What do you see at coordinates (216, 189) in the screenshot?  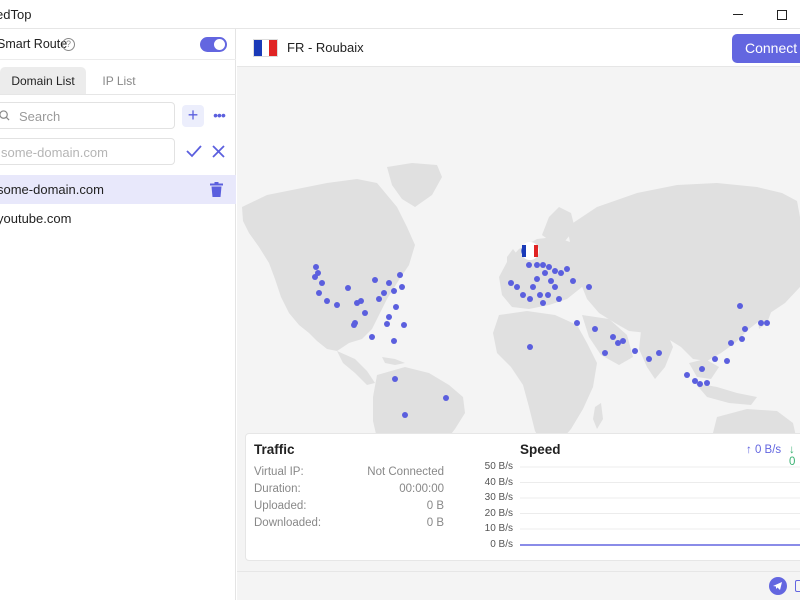 I see `trash-icon` at bounding box center [216, 189].